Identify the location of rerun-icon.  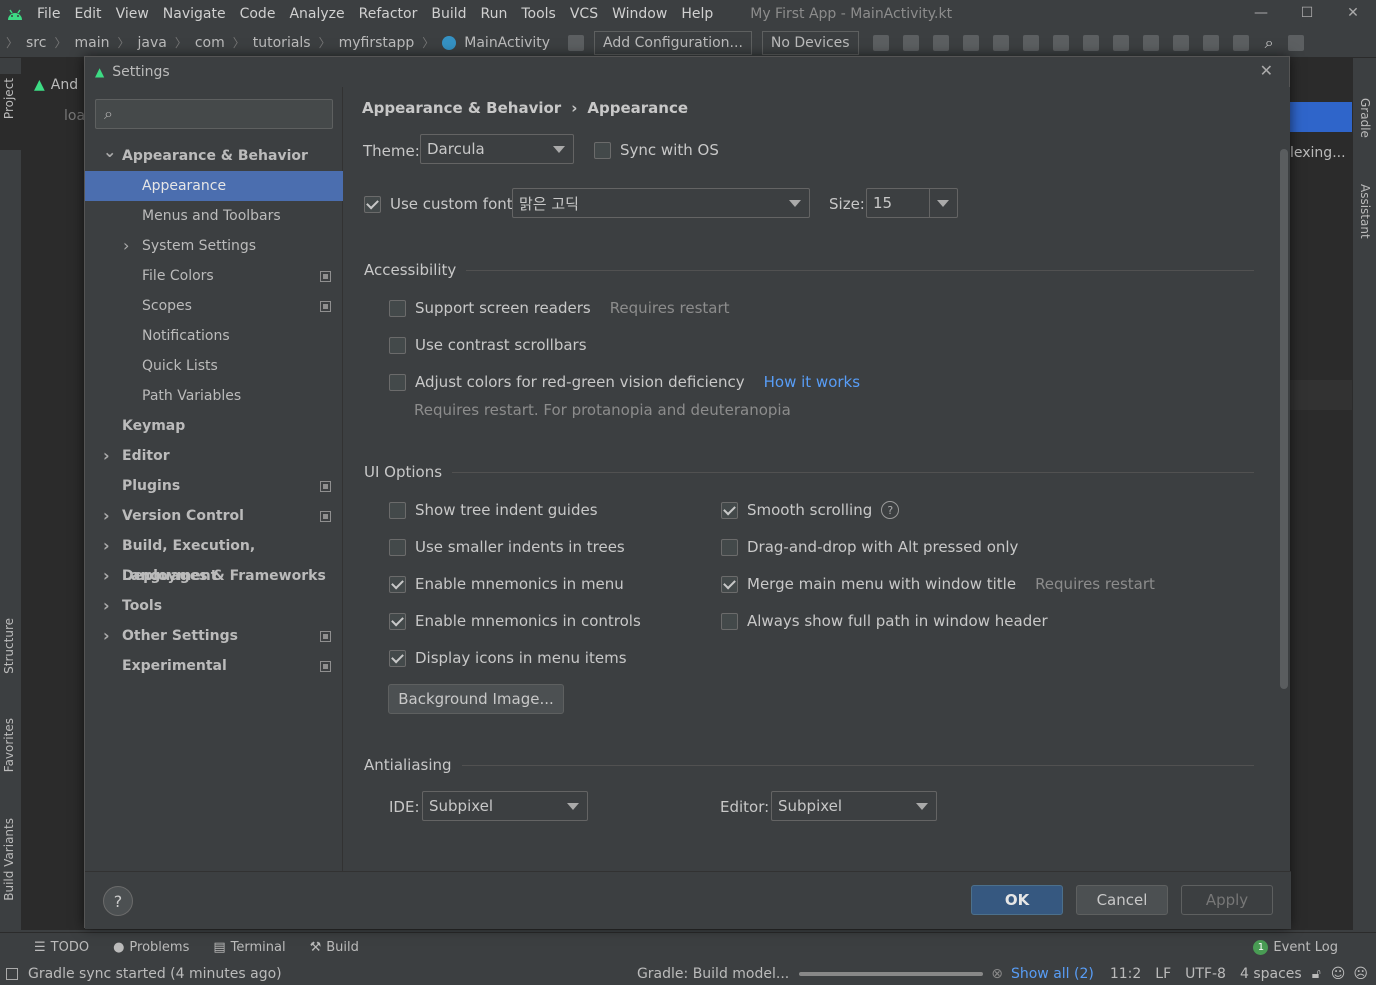
(910, 42).